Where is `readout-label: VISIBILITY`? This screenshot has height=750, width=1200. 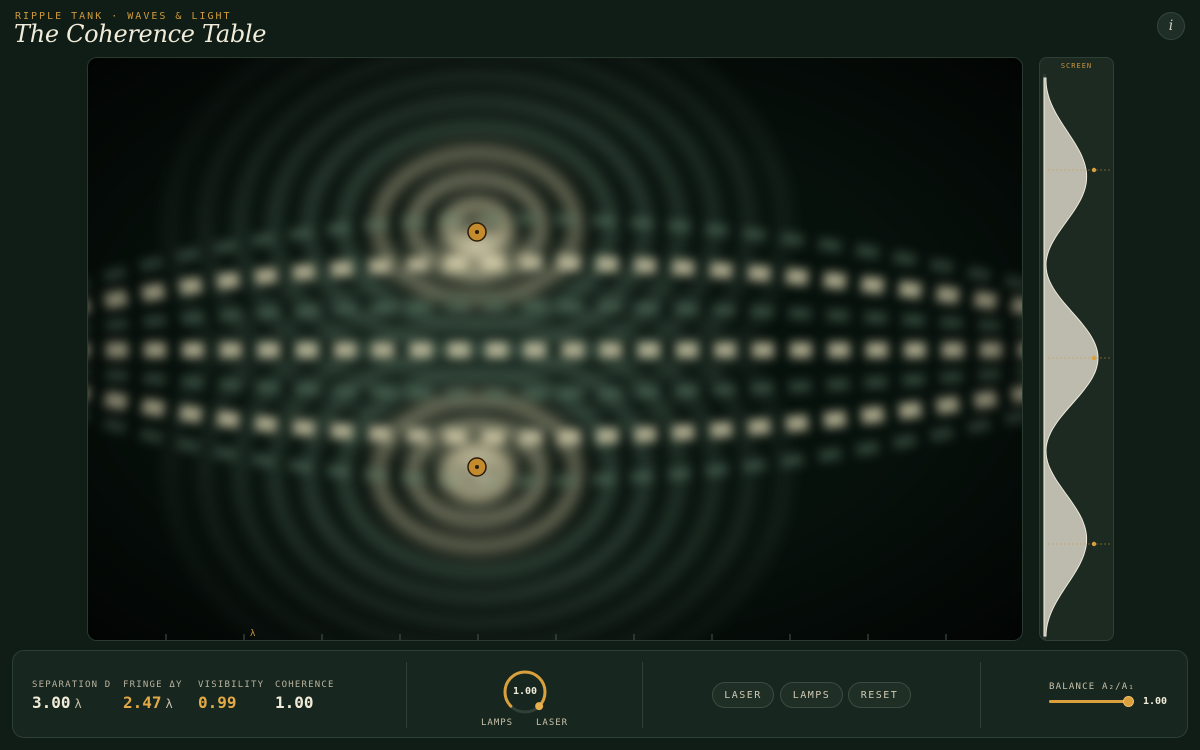
readout-label: VISIBILITY is located at coordinates (231, 685).